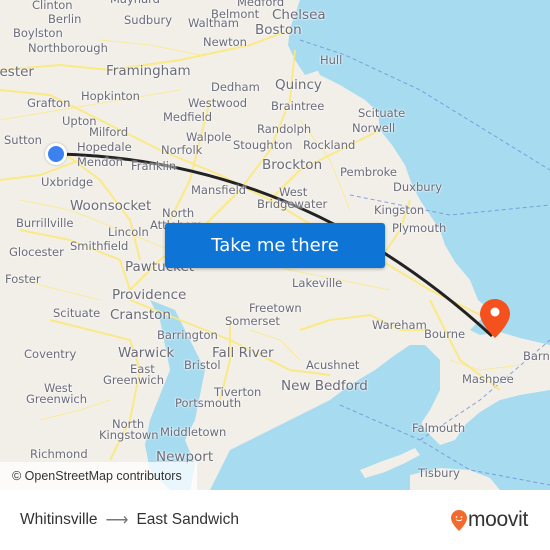 The width and height of the screenshot is (550, 550). Describe the element at coordinates (100, 162) in the screenshot. I see `place-label: Mendon` at that location.